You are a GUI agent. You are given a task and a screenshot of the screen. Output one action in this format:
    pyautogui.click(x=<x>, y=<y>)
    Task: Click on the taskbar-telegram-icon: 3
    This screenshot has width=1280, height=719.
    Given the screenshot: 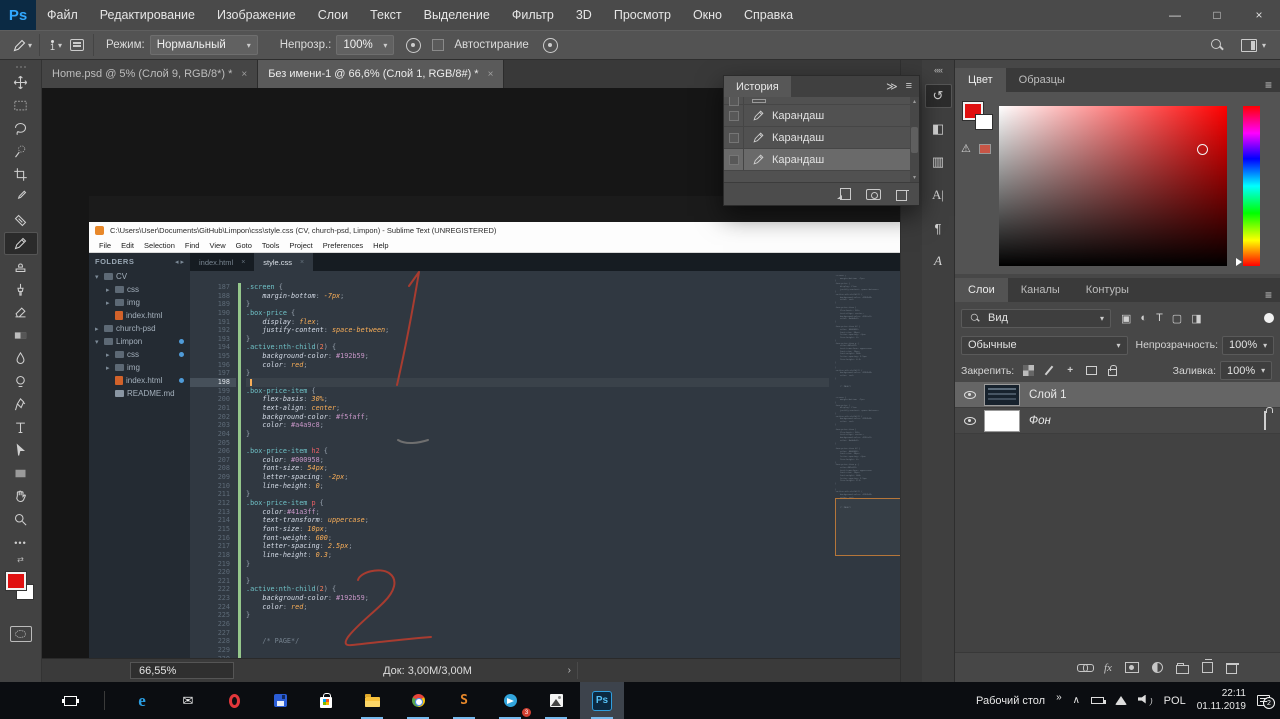 What is the action you would take?
    pyautogui.click(x=510, y=700)
    